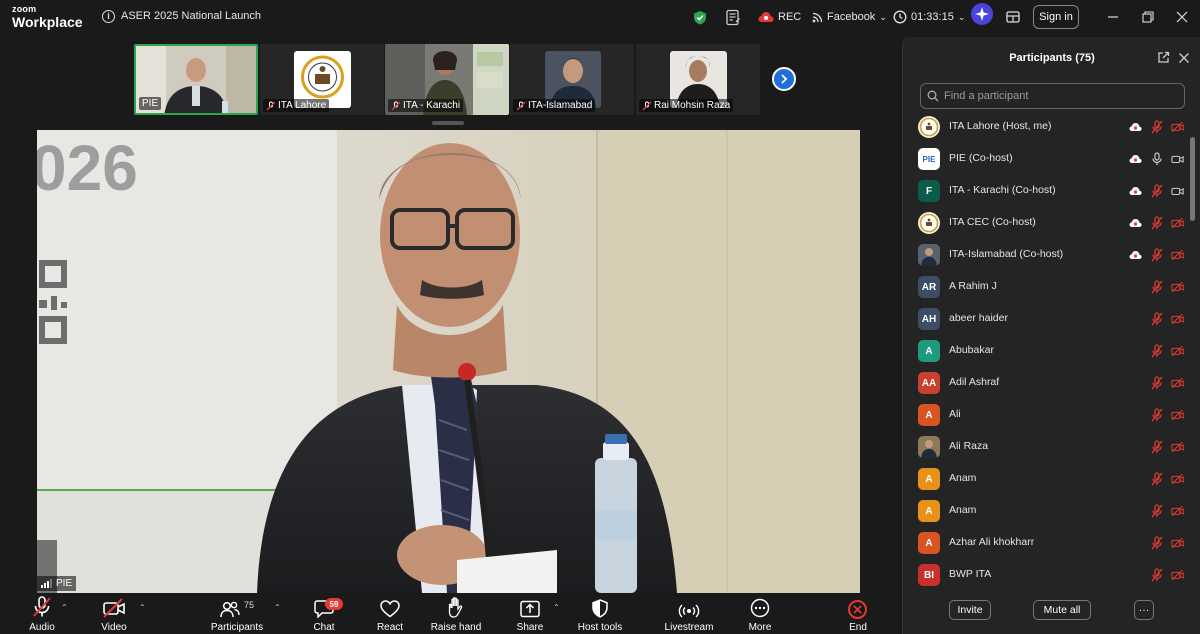 The width and height of the screenshot is (1200, 634). What do you see at coordinates (600, 613) in the screenshot?
I see `host-tools-button: Host tools` at bounding box center [600, 613].